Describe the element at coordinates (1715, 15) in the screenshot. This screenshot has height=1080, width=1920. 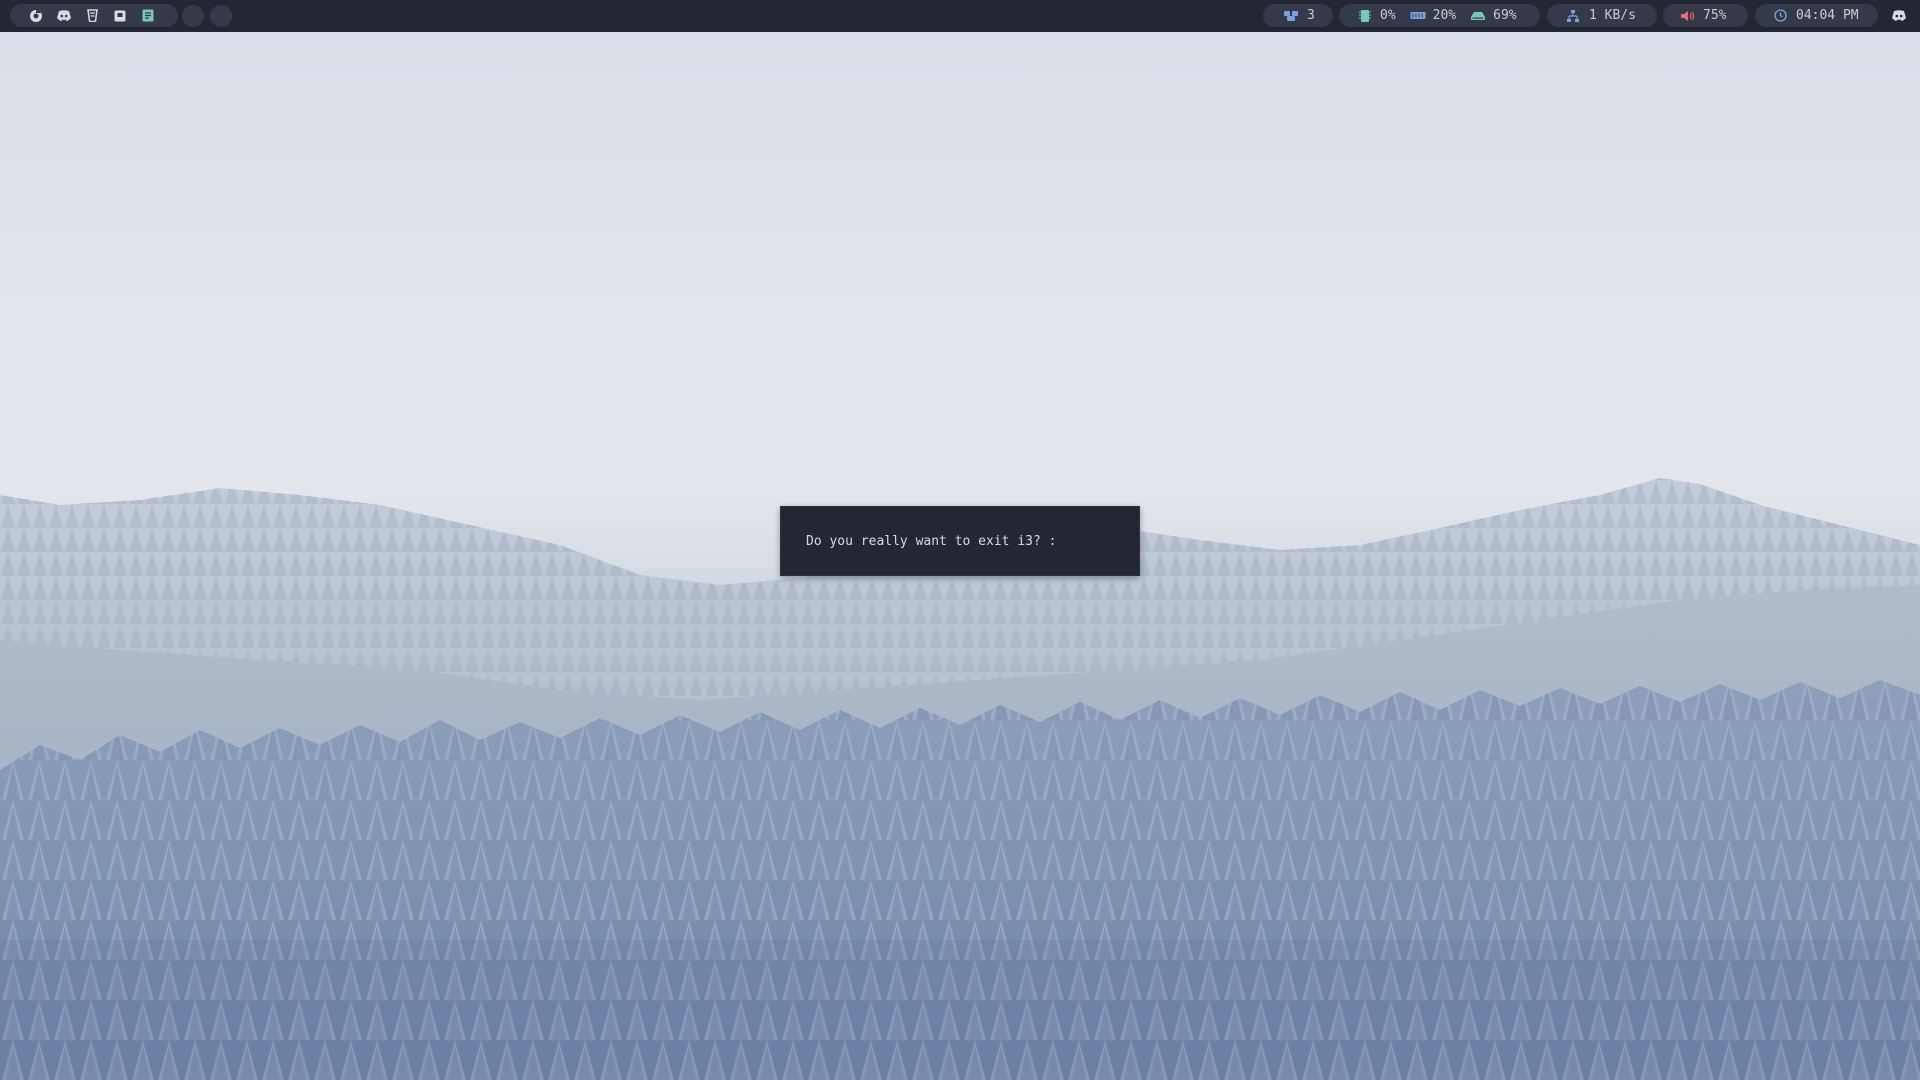
I see `volume-value: 75%` at that location.